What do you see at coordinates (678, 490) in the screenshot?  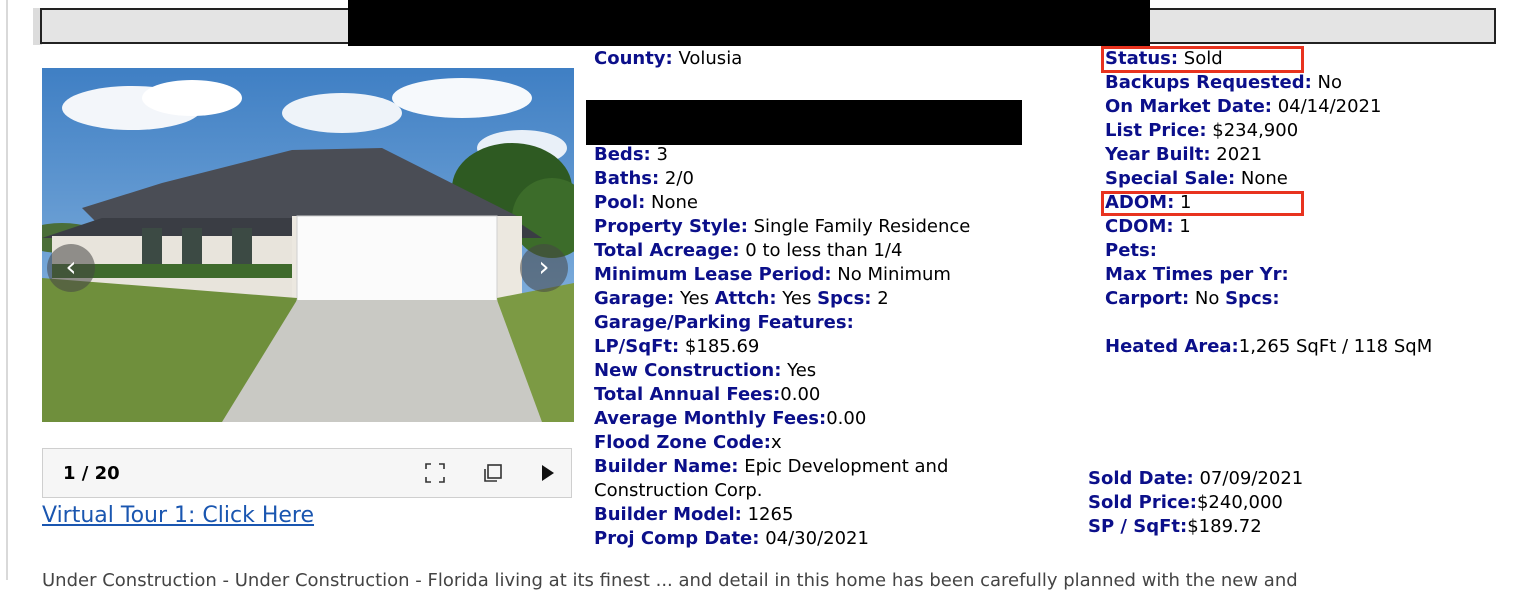 I see `detail-row-builder-name-cont: Construction Corp.` at bounding box center [678, 490].